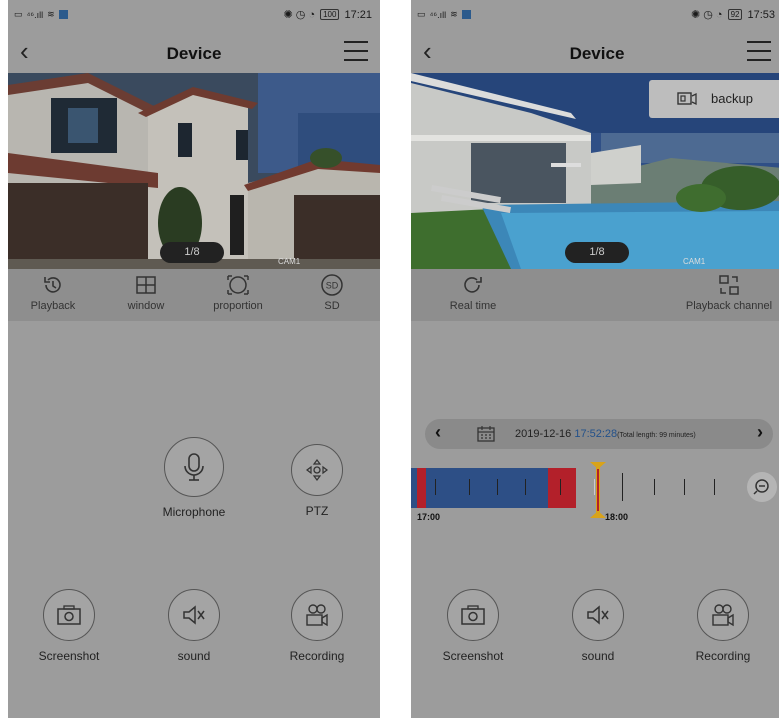 The width and height of the screenshot is (779, 718). I want to click on status-bar: ▭ ⁴⁶.ıll ≋ ✺ ◷ ◔ 100 17:21, so click(194, 16).